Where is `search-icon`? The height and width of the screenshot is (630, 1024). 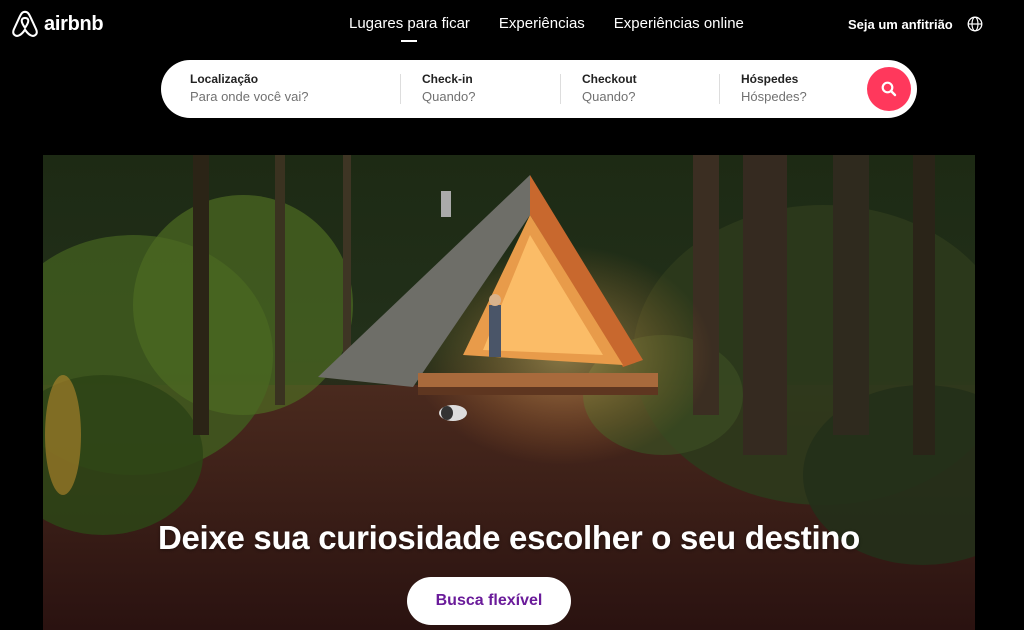 search-icon is located at coordinates (889, 89).